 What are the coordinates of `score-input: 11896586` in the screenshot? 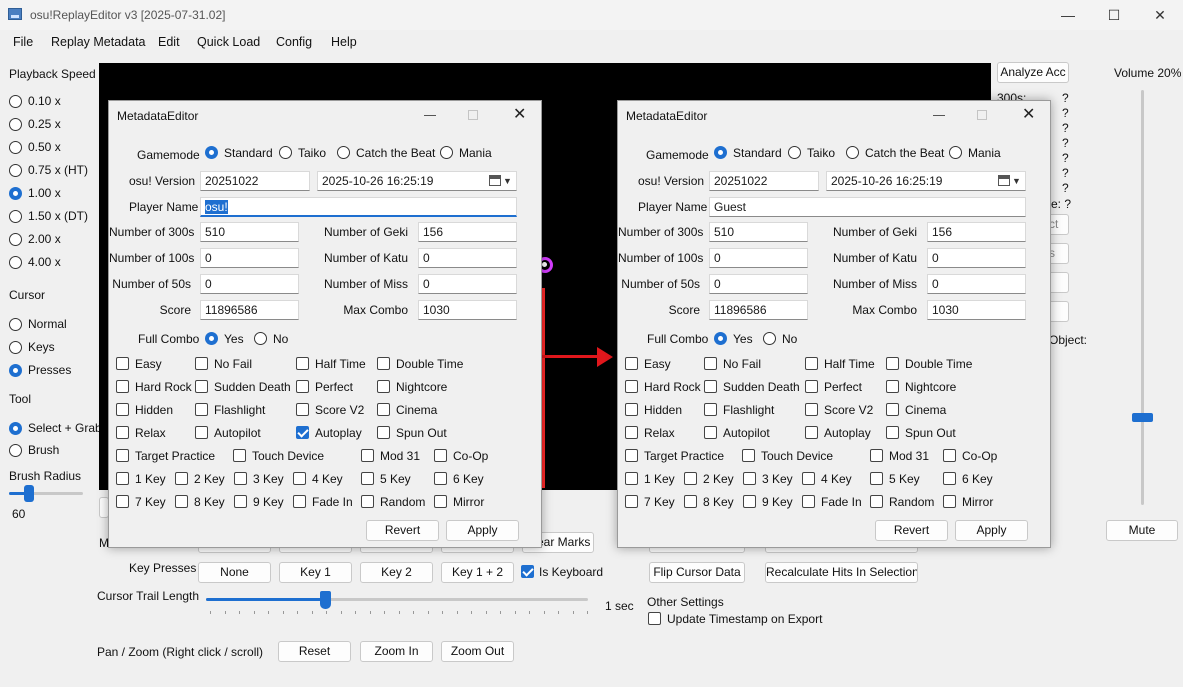 It's located at (249, 310).